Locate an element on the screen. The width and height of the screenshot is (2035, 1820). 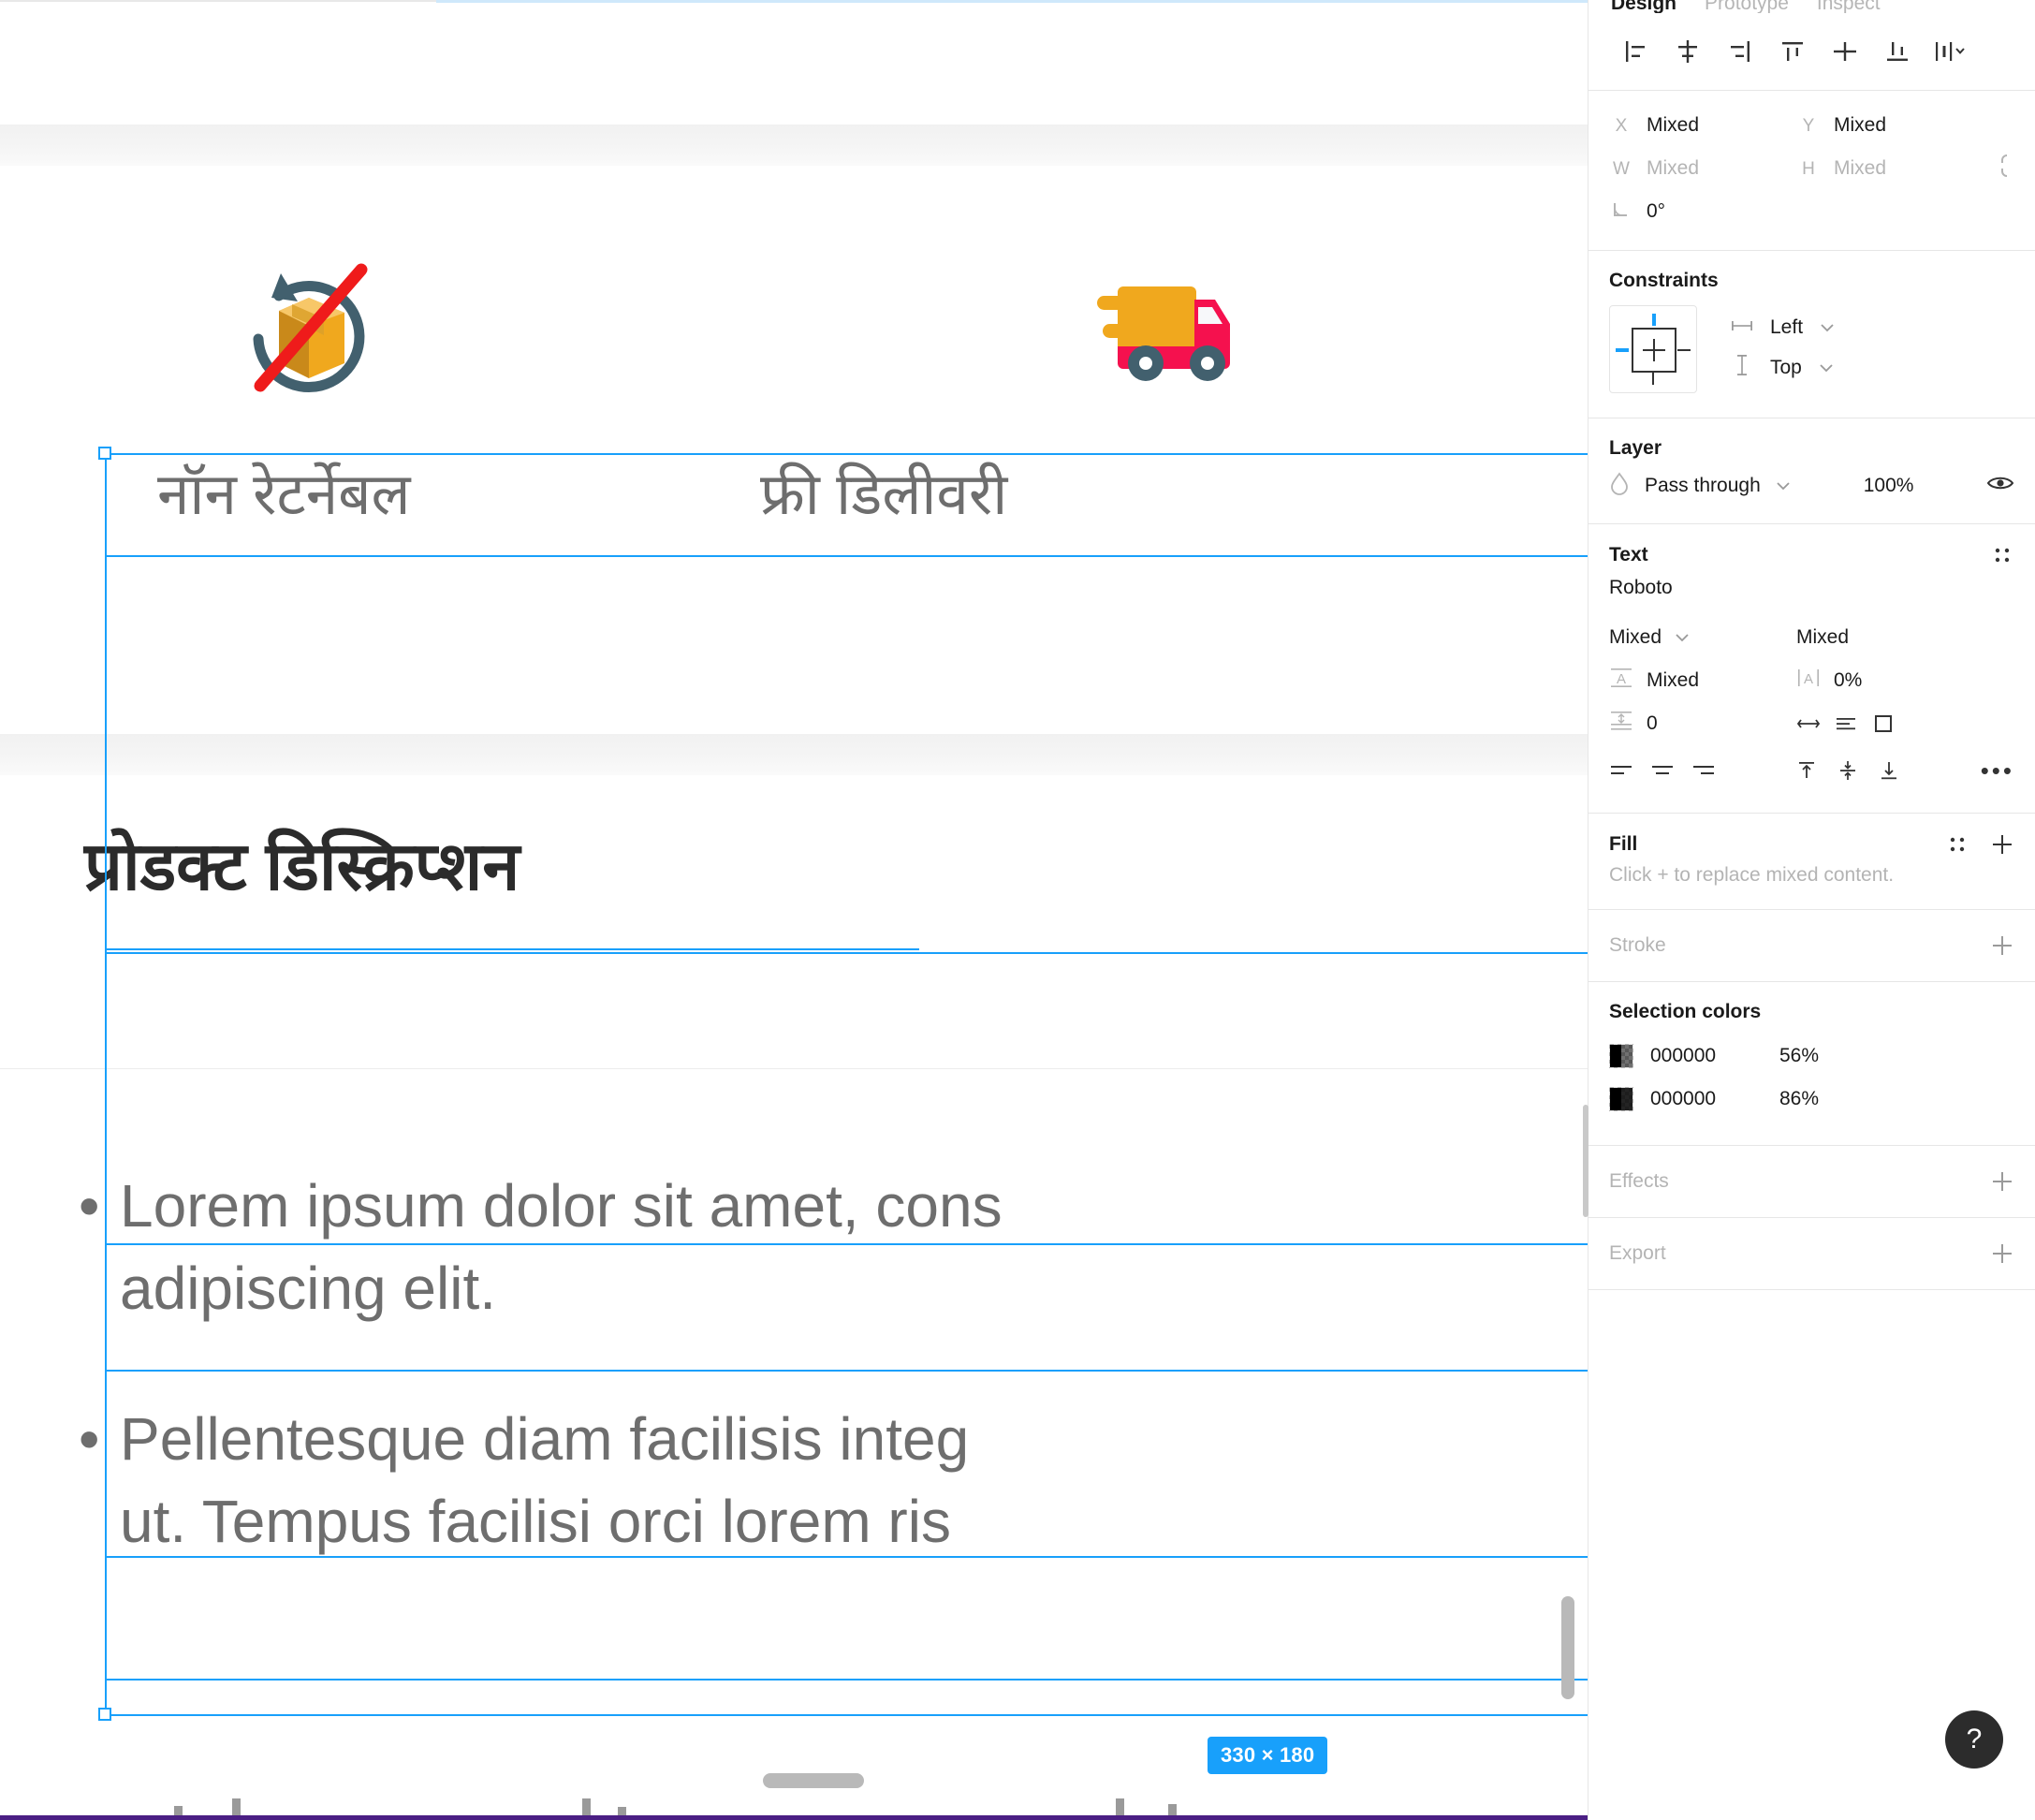
font-style-field: Mixed is located at coordinates (1703, 637).